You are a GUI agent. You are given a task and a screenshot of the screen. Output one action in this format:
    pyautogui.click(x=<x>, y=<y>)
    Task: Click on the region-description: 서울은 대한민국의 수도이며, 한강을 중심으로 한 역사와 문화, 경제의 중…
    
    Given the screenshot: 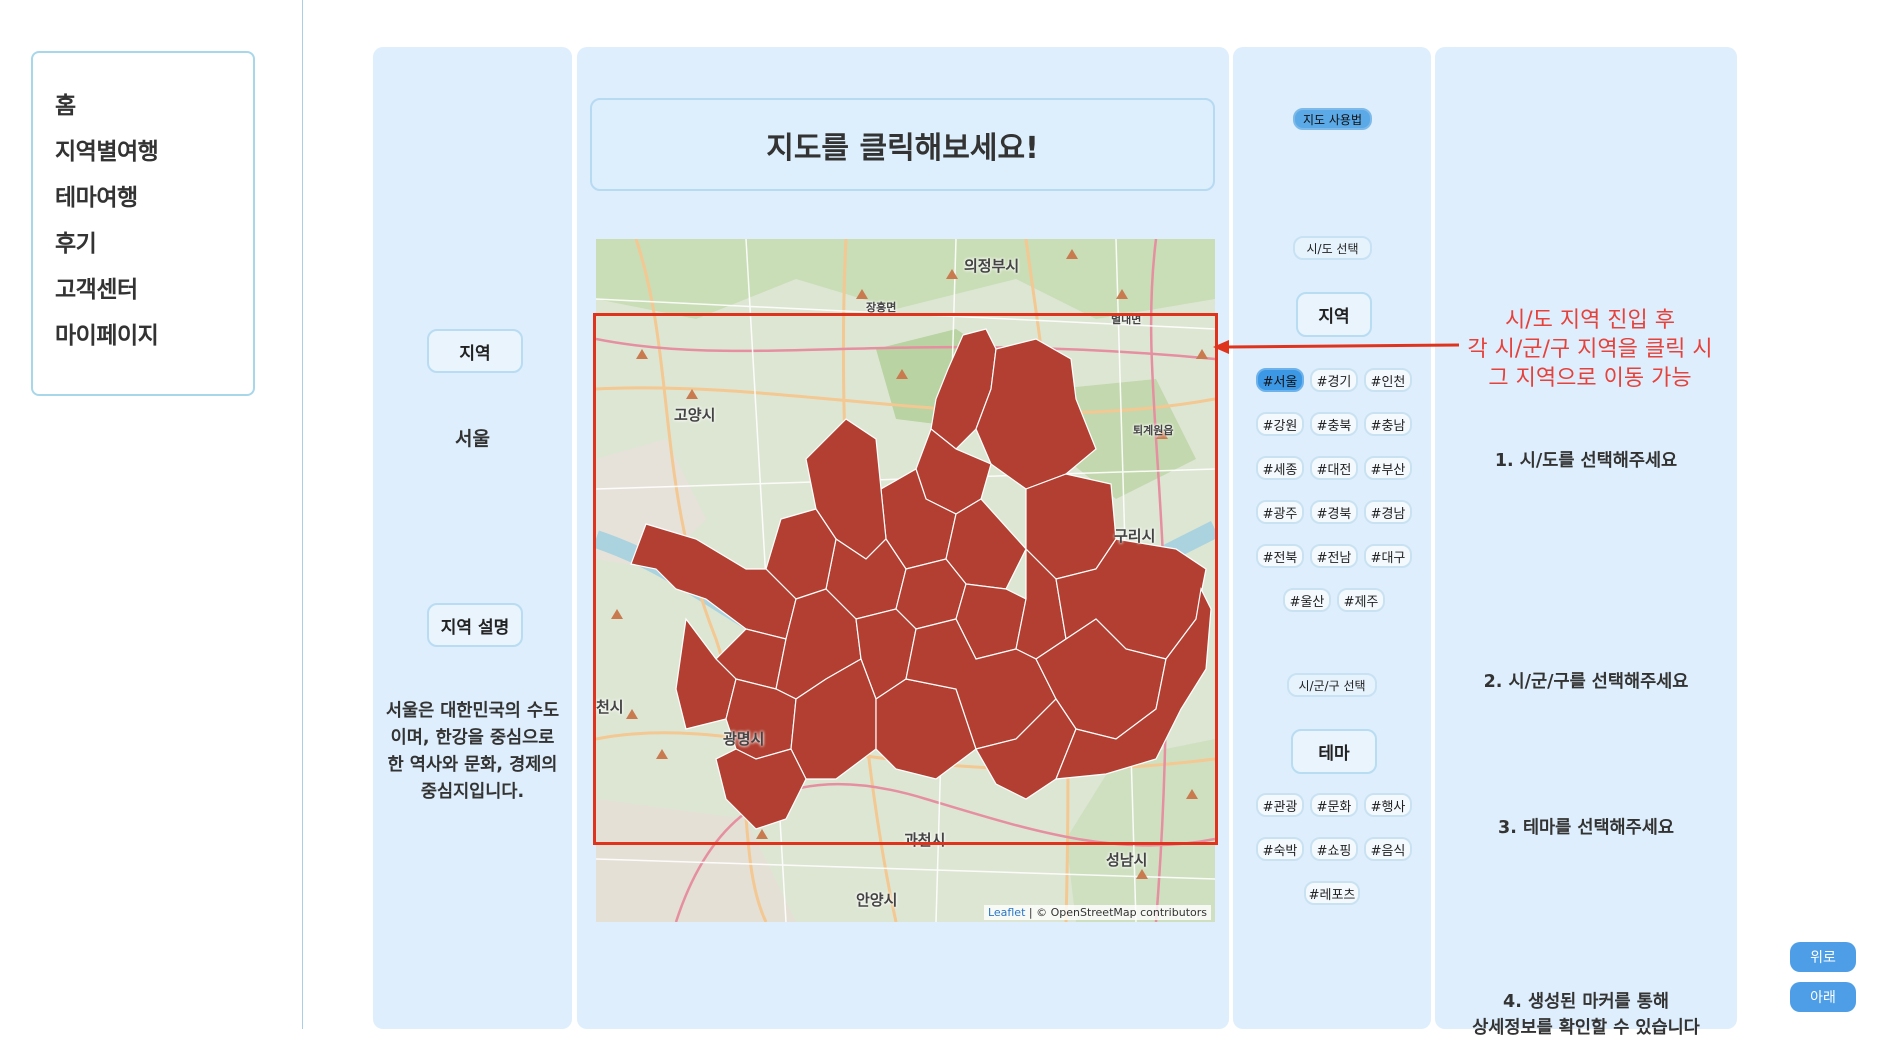 What is the action you would take?
    pyautogui.click(x=472, y=751)
    